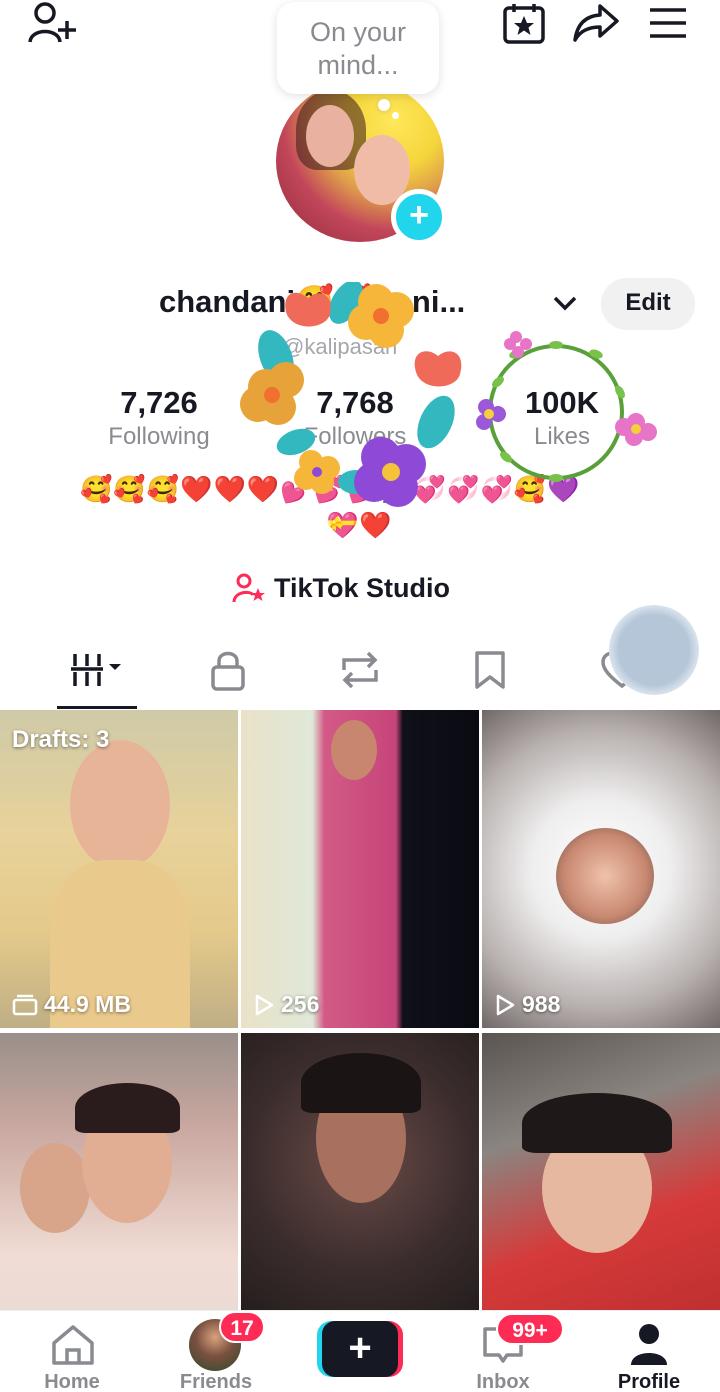  Describe the element at coordinates (360, 869) in the screenshot. I see `video-thumbnail: 256` at that location.